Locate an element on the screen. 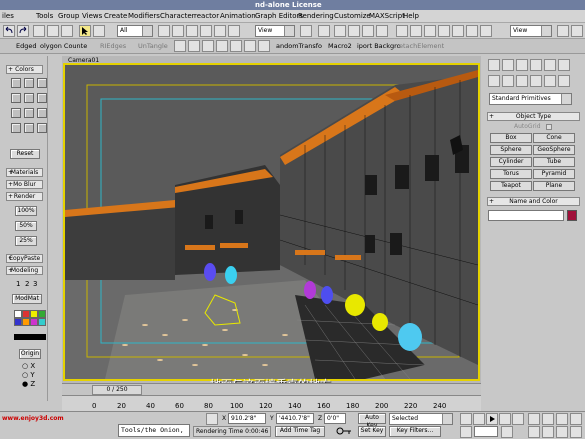 This screenshot has height=439, width=585. menu-item-edit: Tools is located at coordinates (44, 16).